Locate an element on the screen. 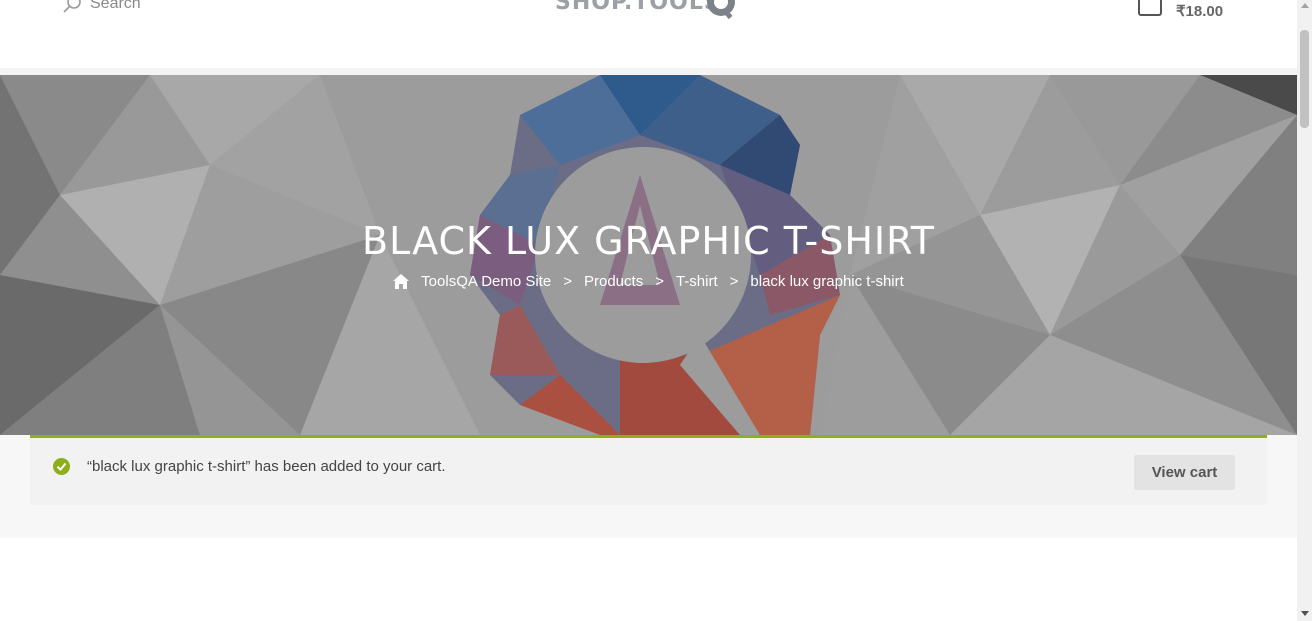 The image size is (1312, 621). search-icon is located at coordinates (72, 7).